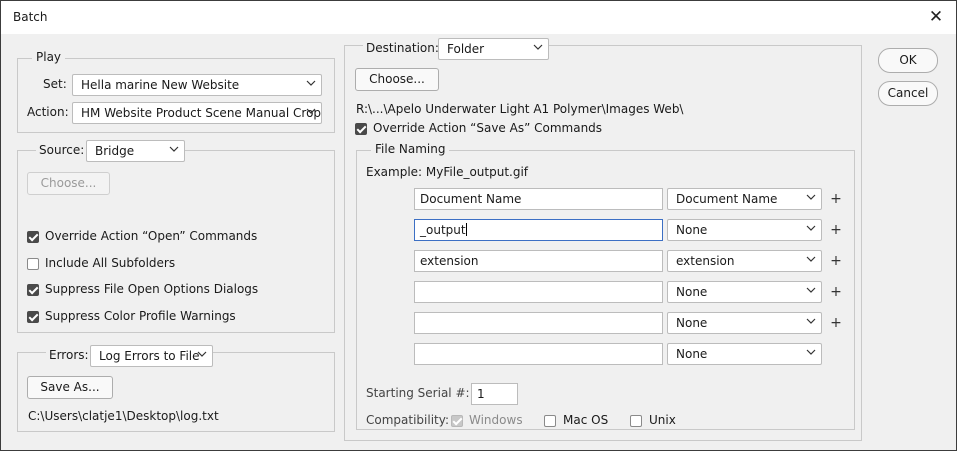 The image size is (957, 451). I want to click on override-save-as-checkbox, so click(361, 129).